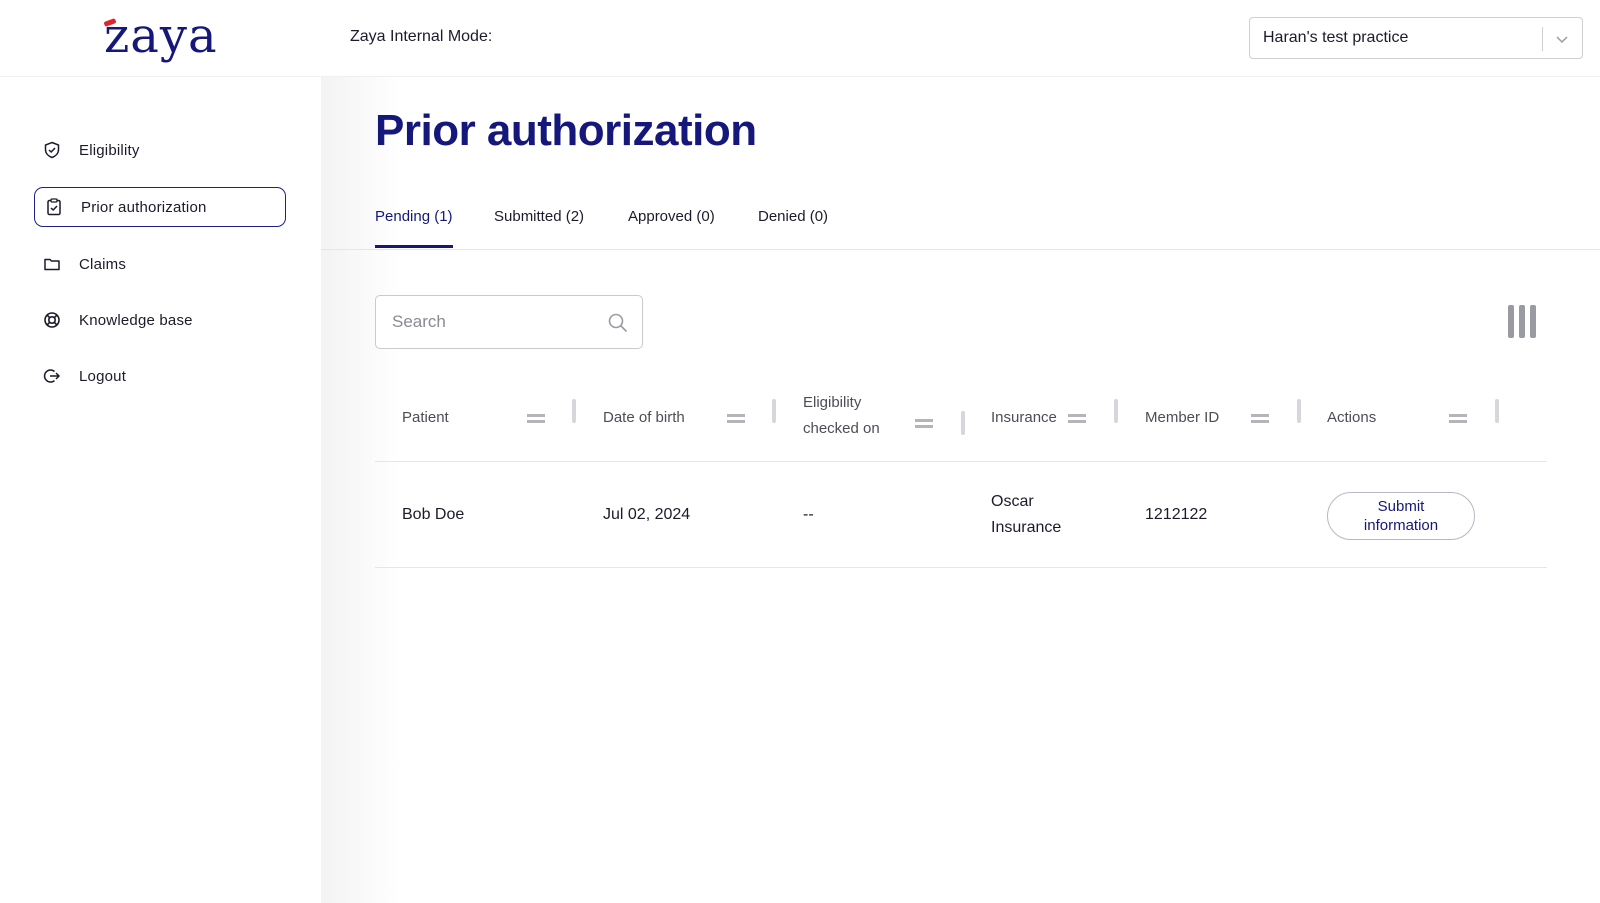 This screenshot has height=903, width=1600. What do you see at coordinates (1562, 39) in the screenshot?
I see `chevron-down-icon` at bounding box center [1562, 39].